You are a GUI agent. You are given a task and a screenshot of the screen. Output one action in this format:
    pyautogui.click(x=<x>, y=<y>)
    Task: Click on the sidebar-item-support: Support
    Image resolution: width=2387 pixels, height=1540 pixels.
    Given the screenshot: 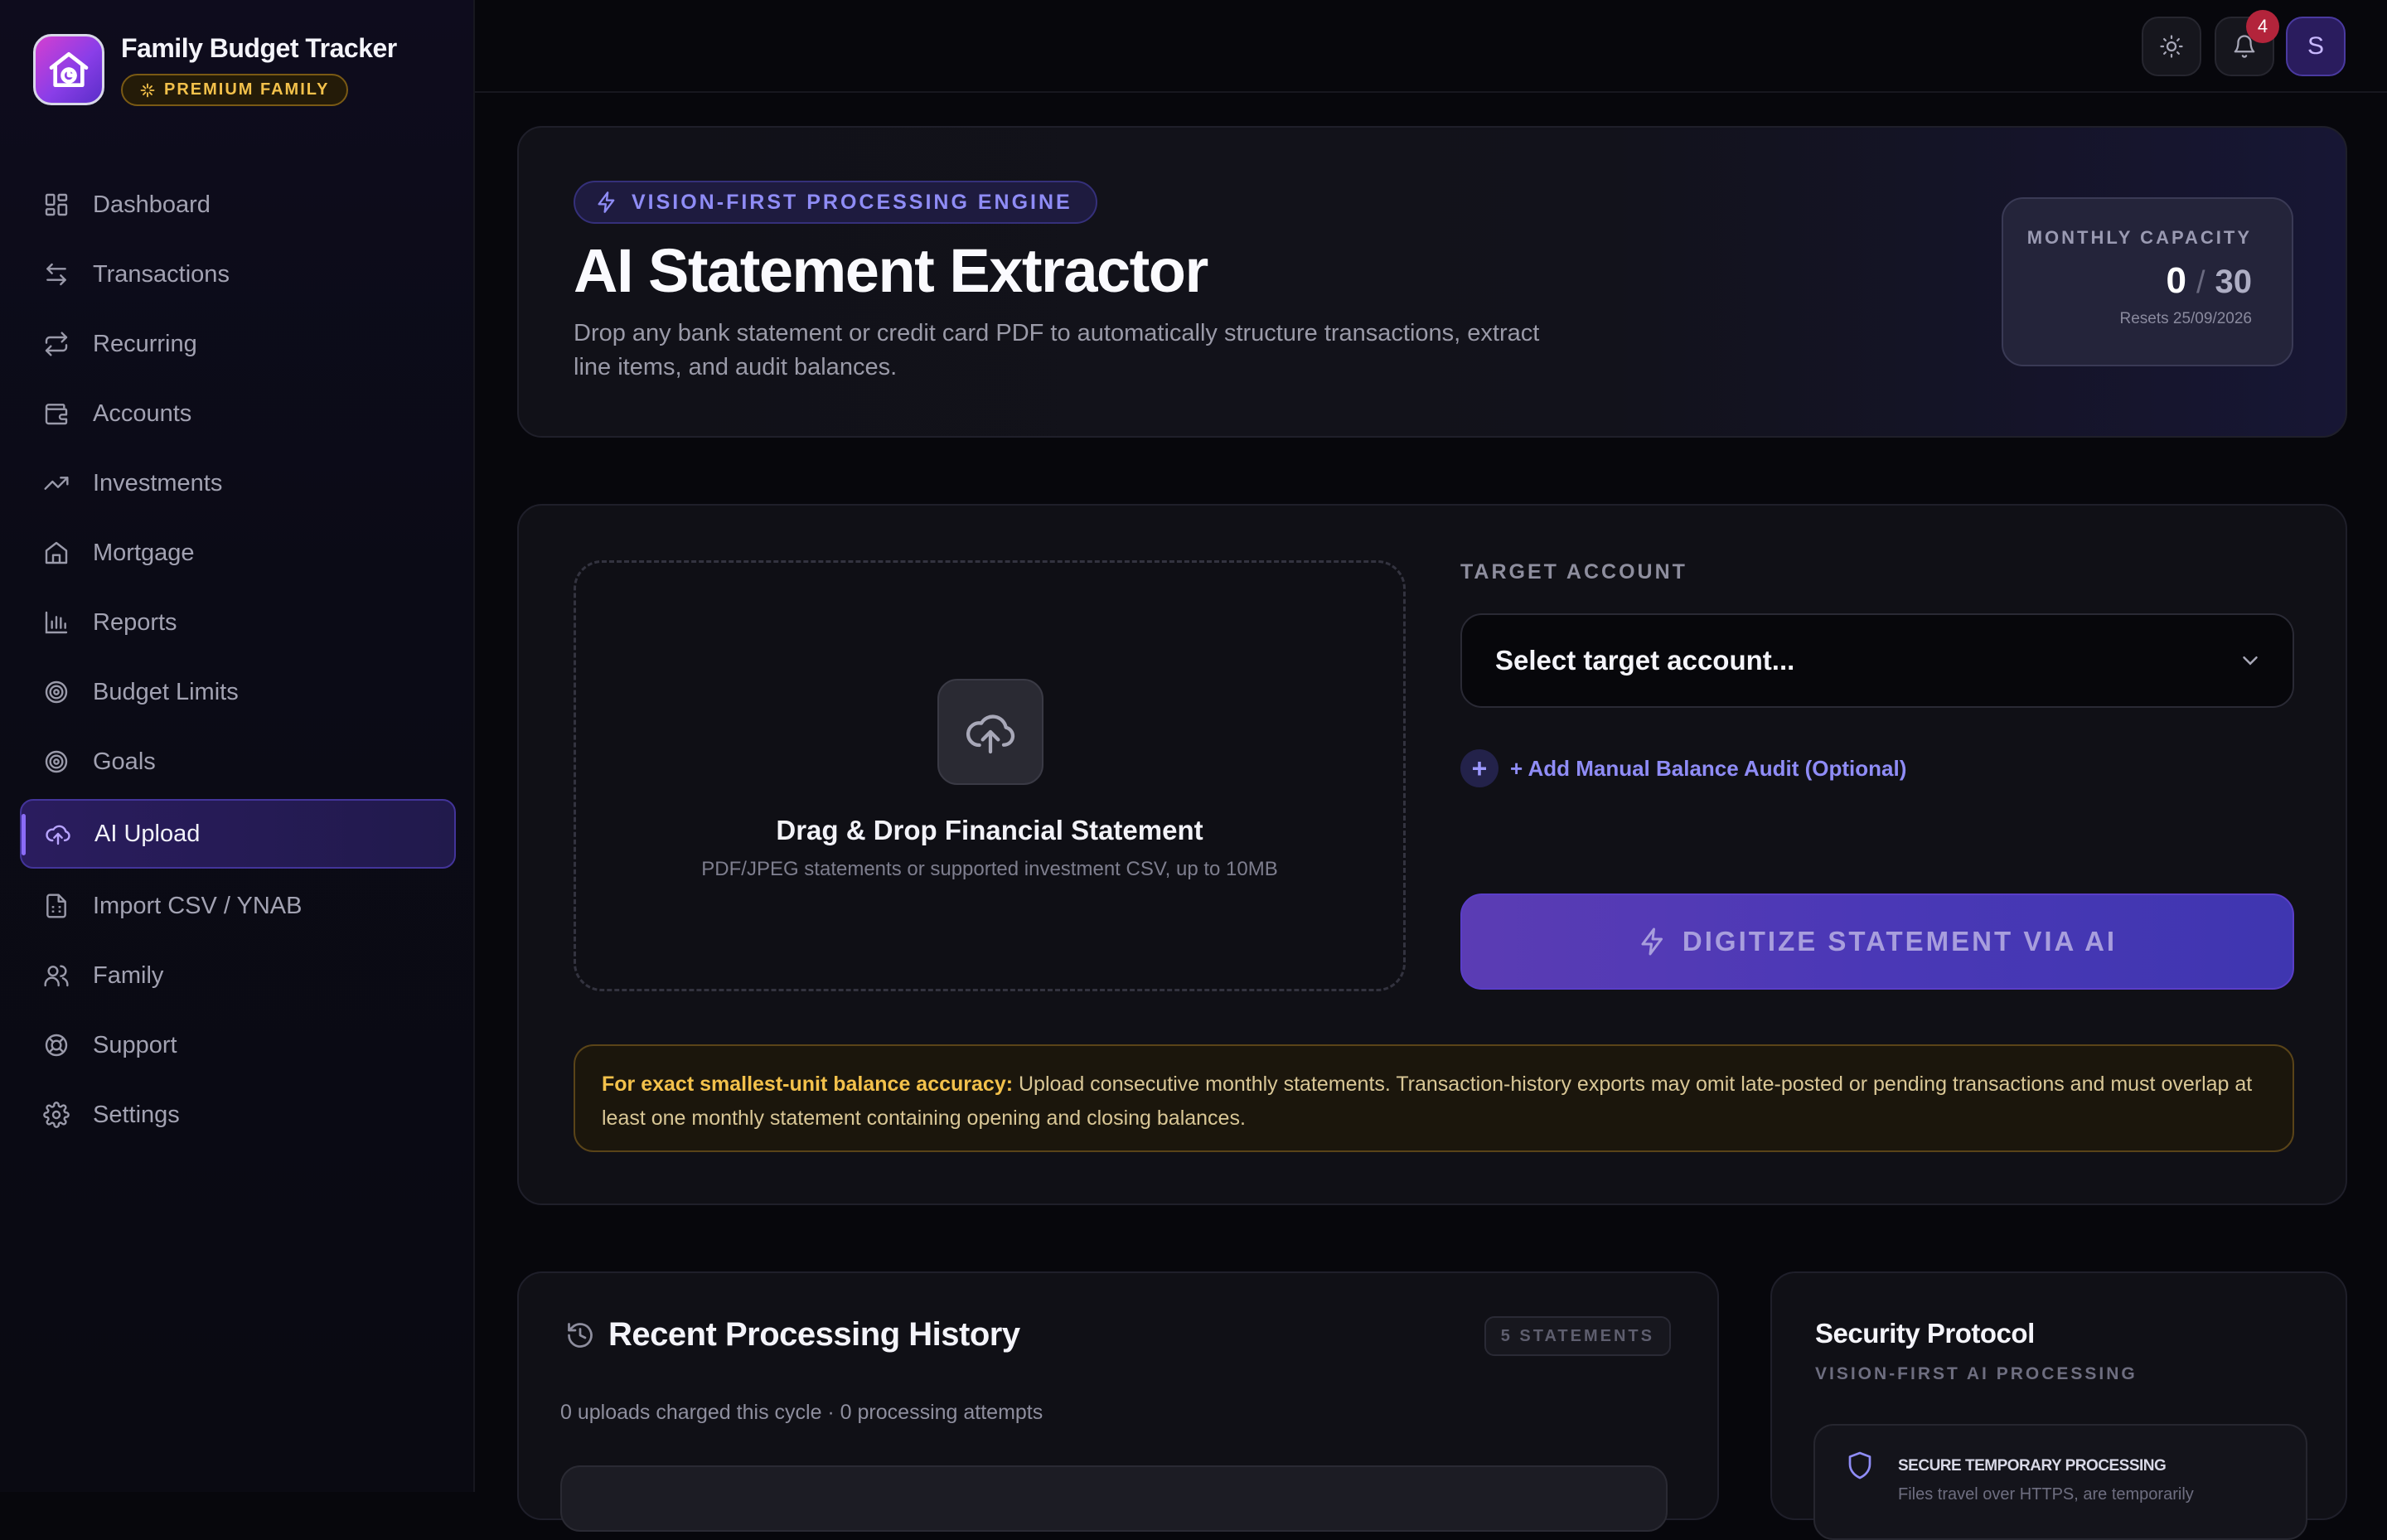 What is the action you would take?
    pyautogui.click(x=238, y=1045)
    